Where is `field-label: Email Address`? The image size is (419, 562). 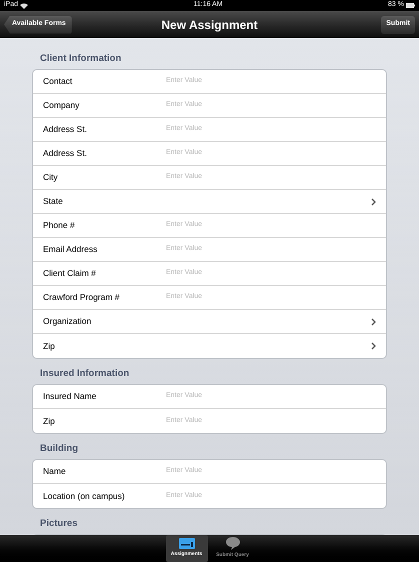
field-label: Email Address is located at coordinates (70, 249).